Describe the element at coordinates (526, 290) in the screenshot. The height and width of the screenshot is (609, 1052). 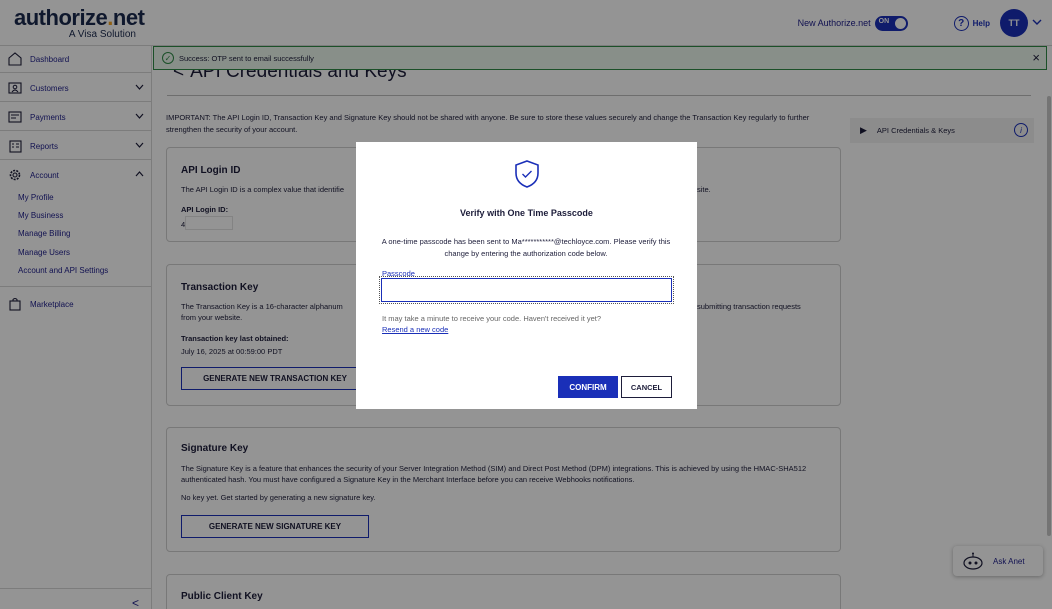
I see `passcode-input` at that location.